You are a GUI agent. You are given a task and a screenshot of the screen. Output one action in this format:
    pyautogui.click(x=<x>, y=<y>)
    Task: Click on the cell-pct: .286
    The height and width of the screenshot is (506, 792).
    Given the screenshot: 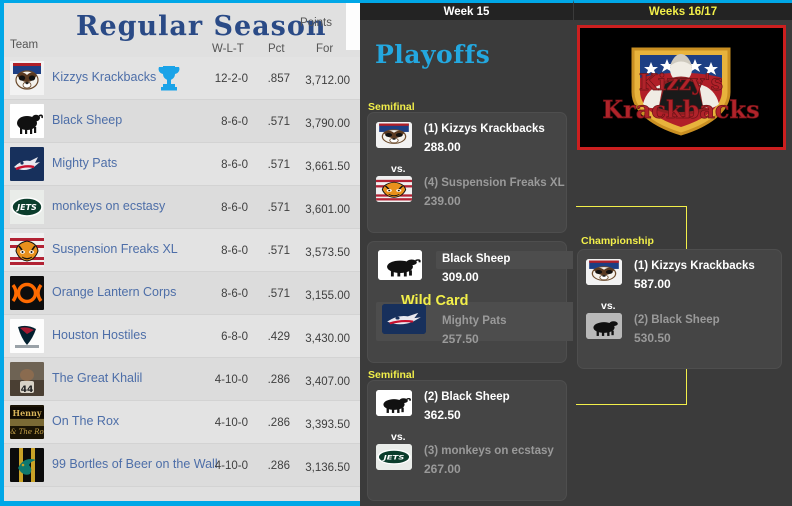 What is the action you would take?
    pyautogui.click(x=278, y=380)
    